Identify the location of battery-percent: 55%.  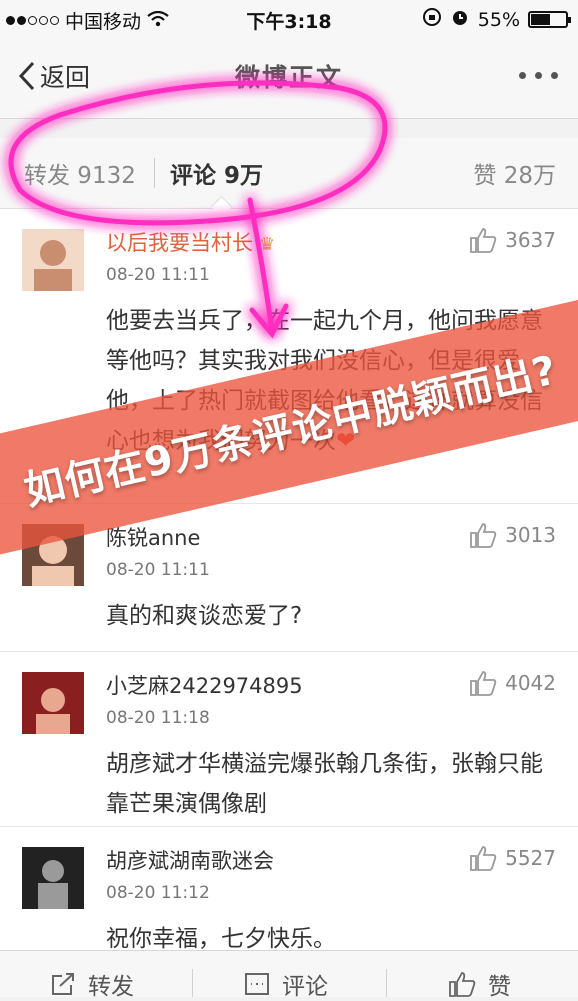
(498, 19).